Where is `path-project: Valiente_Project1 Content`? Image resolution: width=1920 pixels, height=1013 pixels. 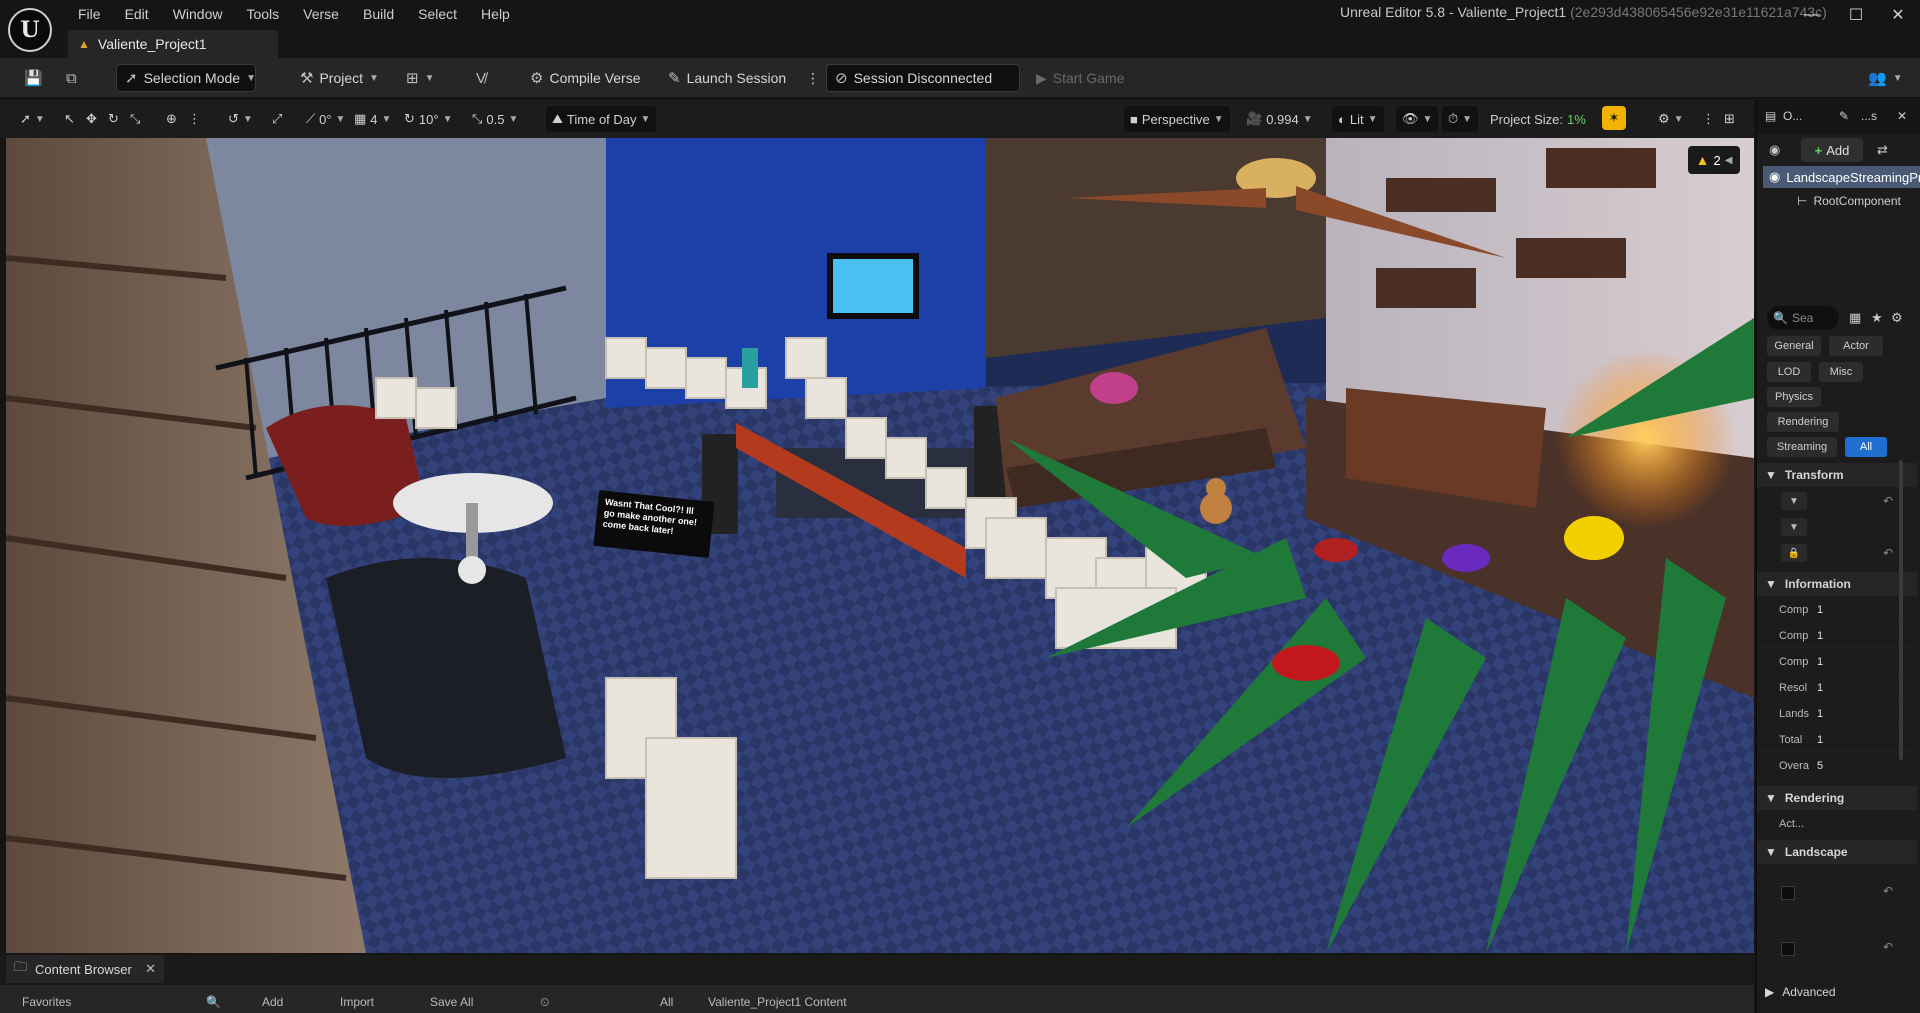
path-project: Valiente_Project1 Content is located at coordinates (777, 1002).